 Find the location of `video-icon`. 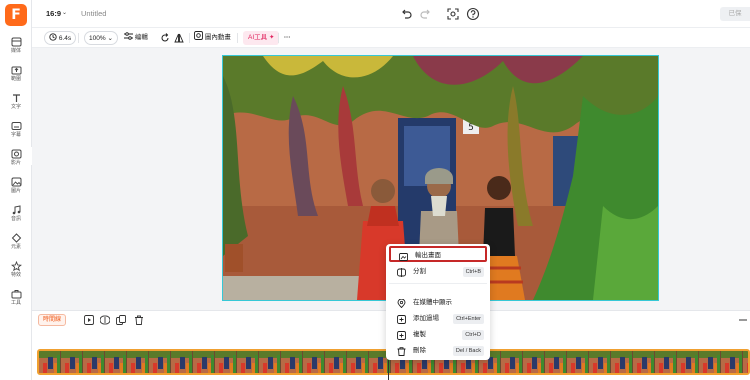

video-icon is located at coordinates (16, 154).